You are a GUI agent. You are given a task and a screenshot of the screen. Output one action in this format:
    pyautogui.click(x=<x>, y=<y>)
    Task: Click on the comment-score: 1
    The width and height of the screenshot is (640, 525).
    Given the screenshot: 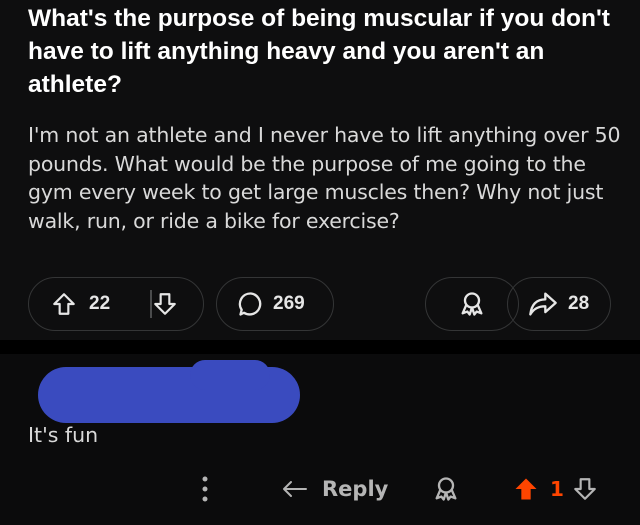 What is the action you would take?
    pyautogui.click(x=557, y=489)
    